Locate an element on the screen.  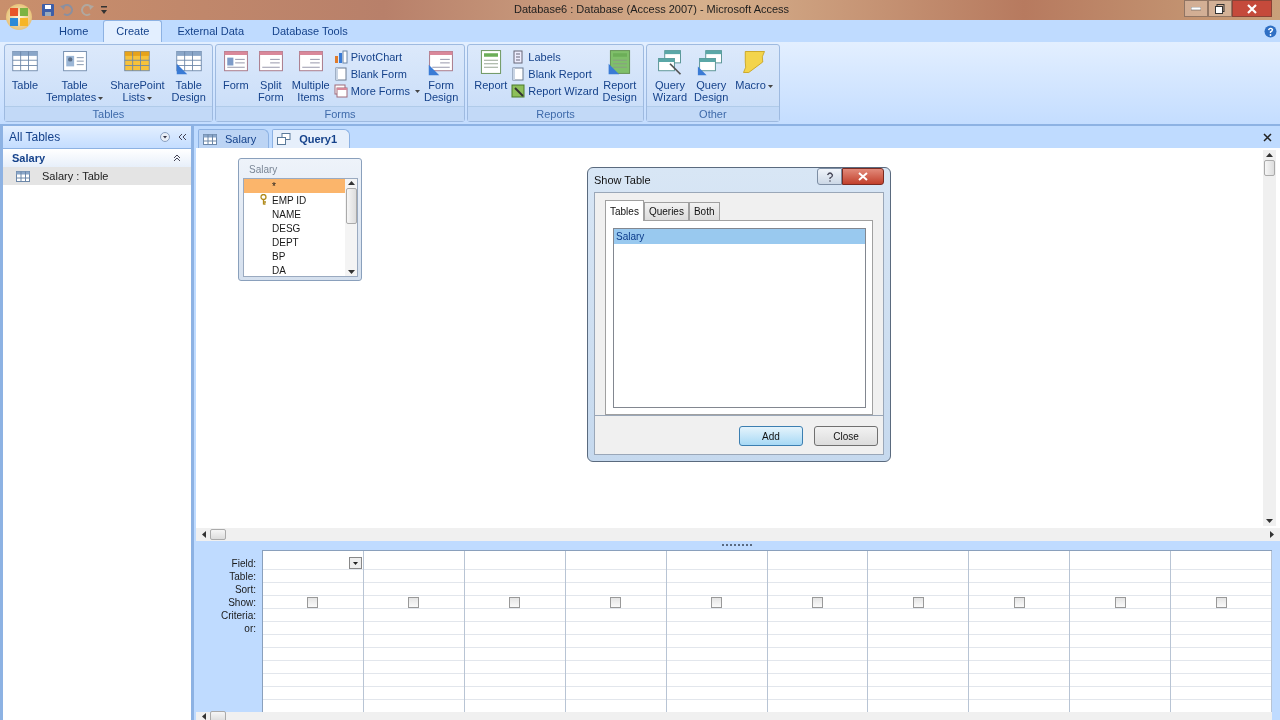
ribbon-button: Report Wizard is located at coordinates (555, 91).